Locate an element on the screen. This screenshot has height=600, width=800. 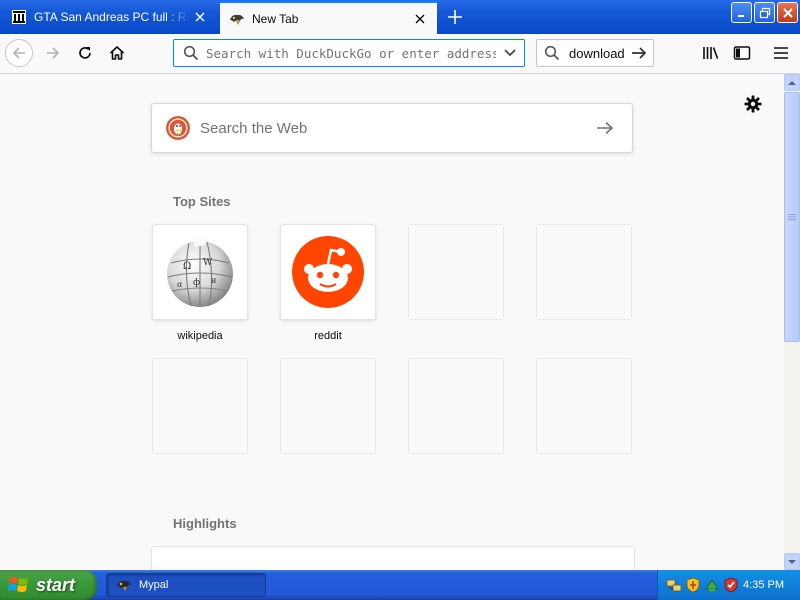
antivirus-icon is located at coordinates (731, 585).